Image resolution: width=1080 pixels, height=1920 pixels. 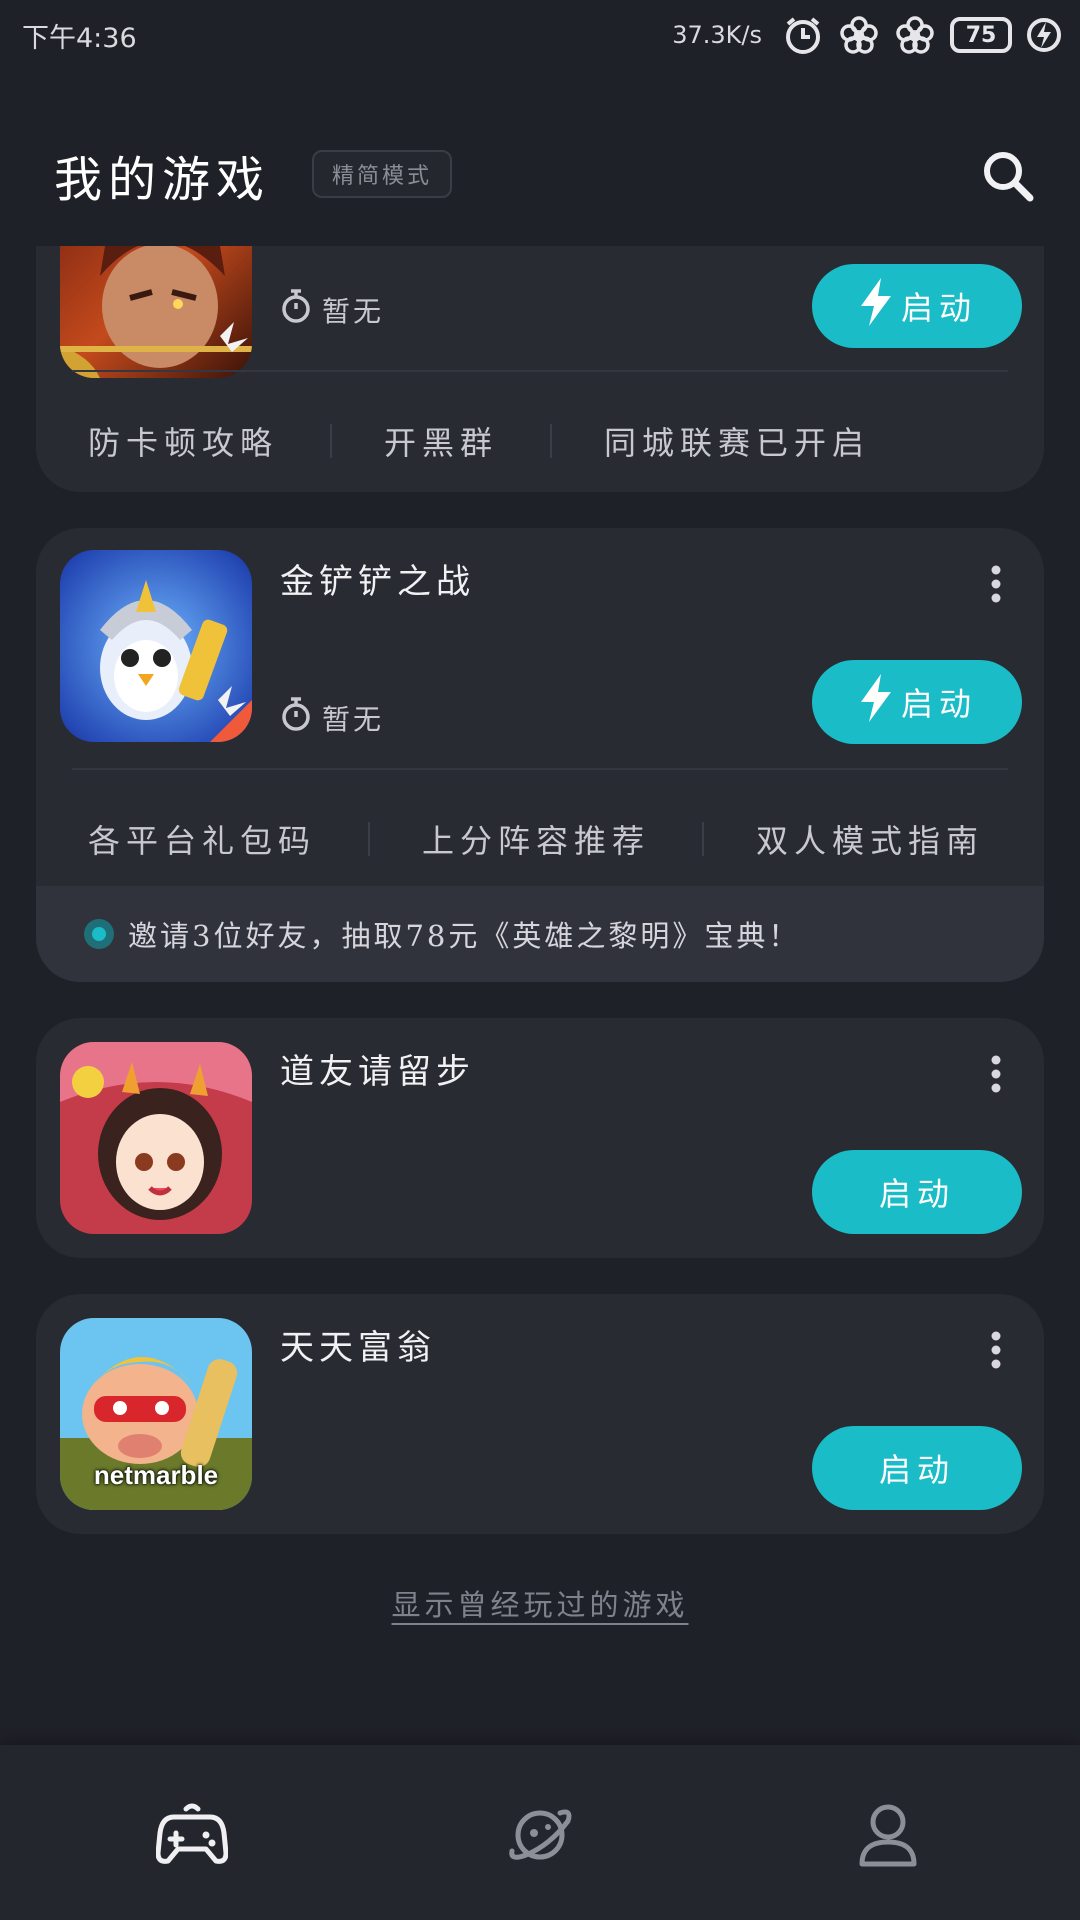 I want to click on game-name: 道友请留步, so click(x=377, y=1072).